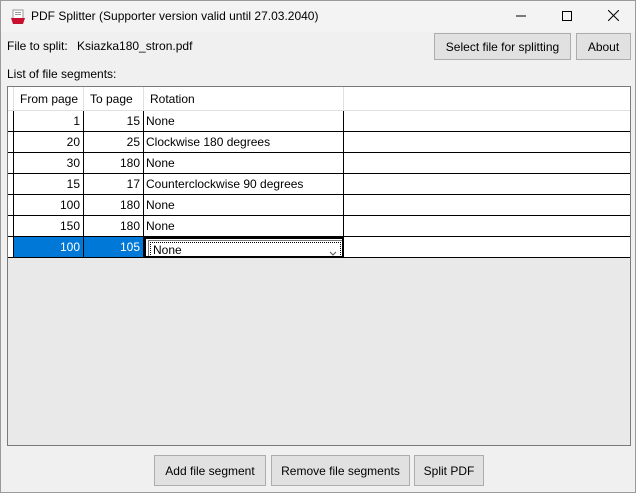 The height and width of the screenshot is (493, 636). What do you see at coordinates (167, 249) in the screenshot?
I see `rotation-dropdown-value: None` at bounding box center [167, 249].